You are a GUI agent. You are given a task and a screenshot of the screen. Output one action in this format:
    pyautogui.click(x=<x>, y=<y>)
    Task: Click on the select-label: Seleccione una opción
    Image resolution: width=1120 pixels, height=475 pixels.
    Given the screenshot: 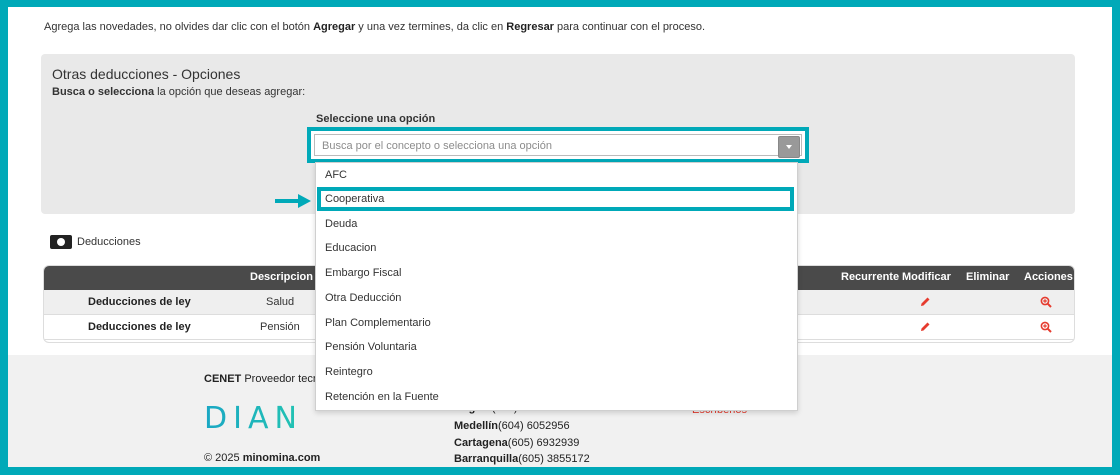 What is the action you would take?
    pyautogui.click(x=376, y=119)
    